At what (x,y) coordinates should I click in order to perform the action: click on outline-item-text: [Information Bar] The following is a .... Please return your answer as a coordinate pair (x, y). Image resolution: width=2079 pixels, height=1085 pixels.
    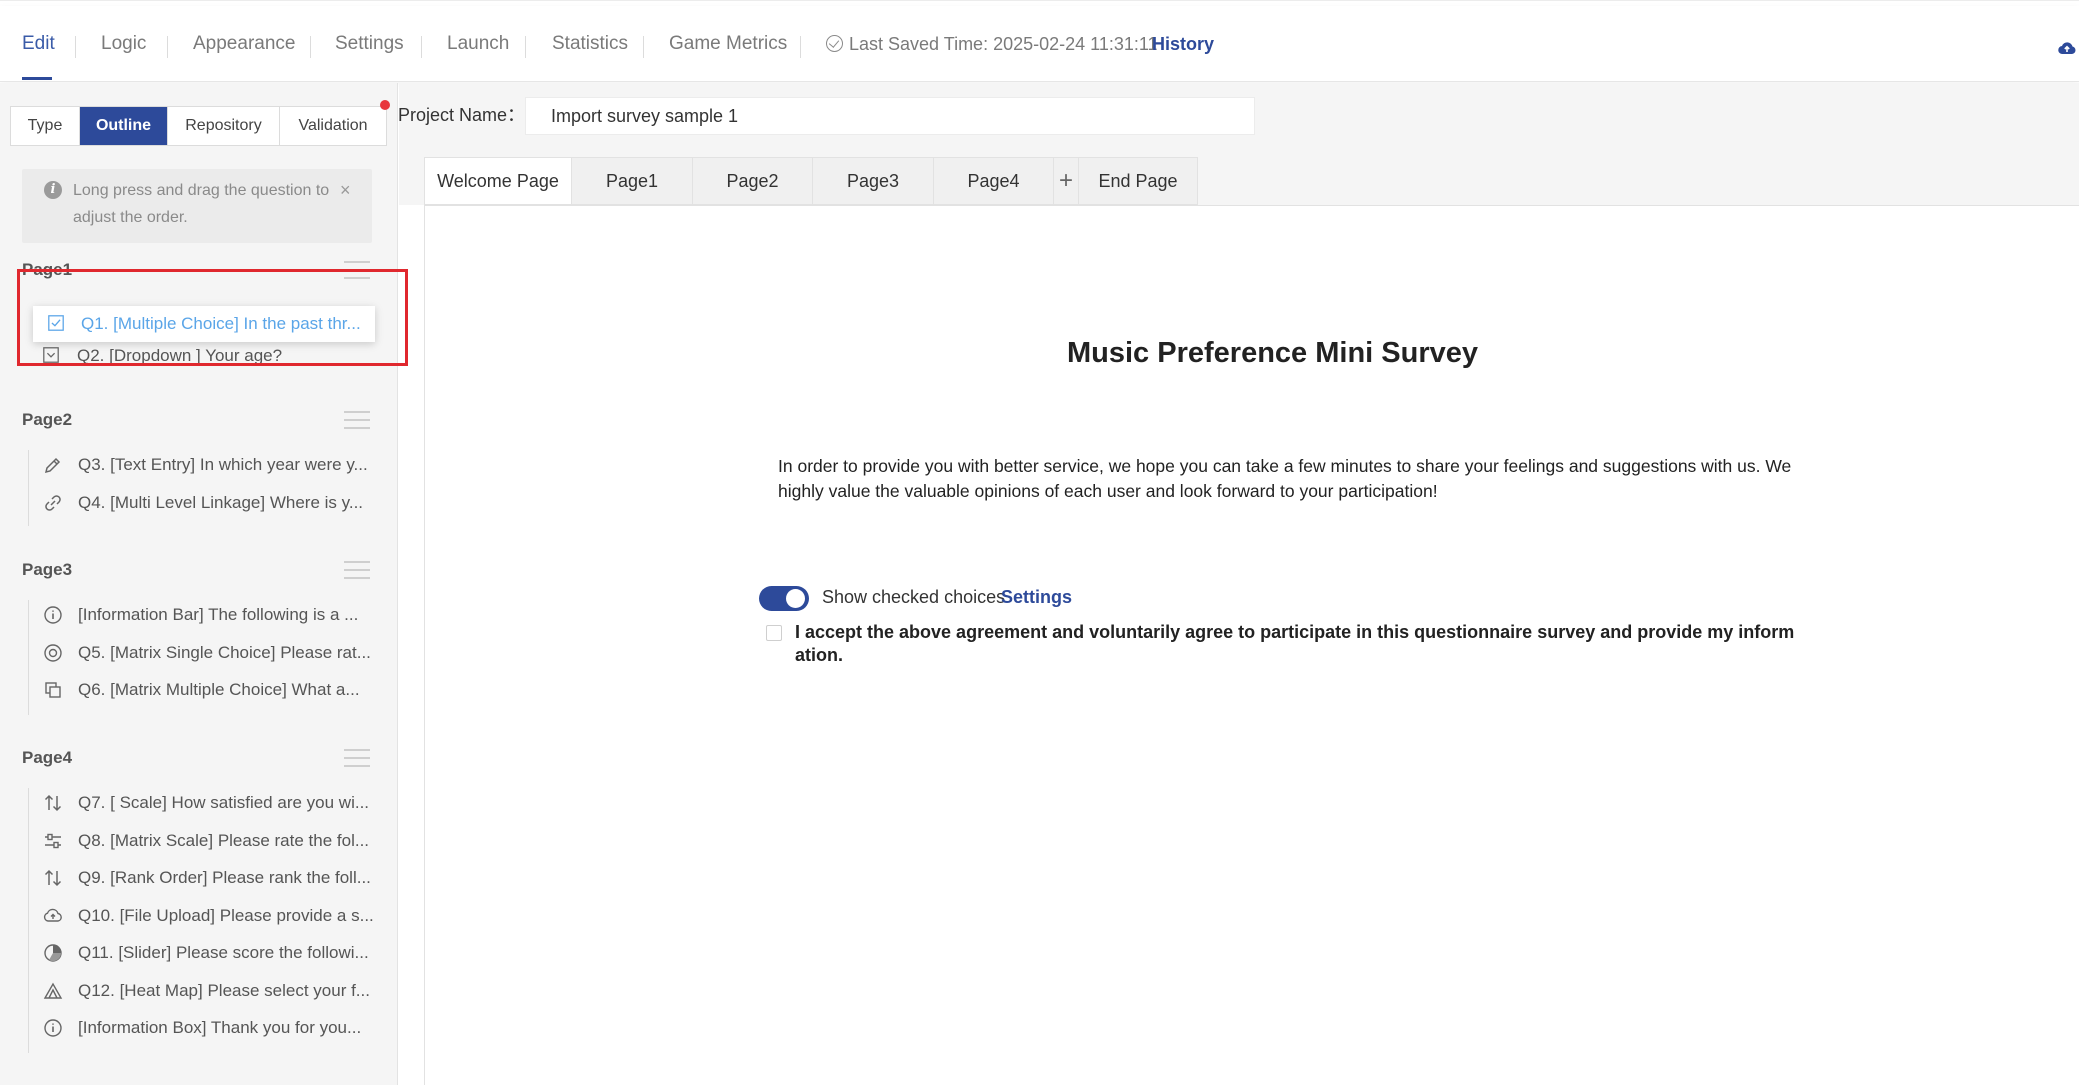
    Looking at the image, I should click on (218, 614).